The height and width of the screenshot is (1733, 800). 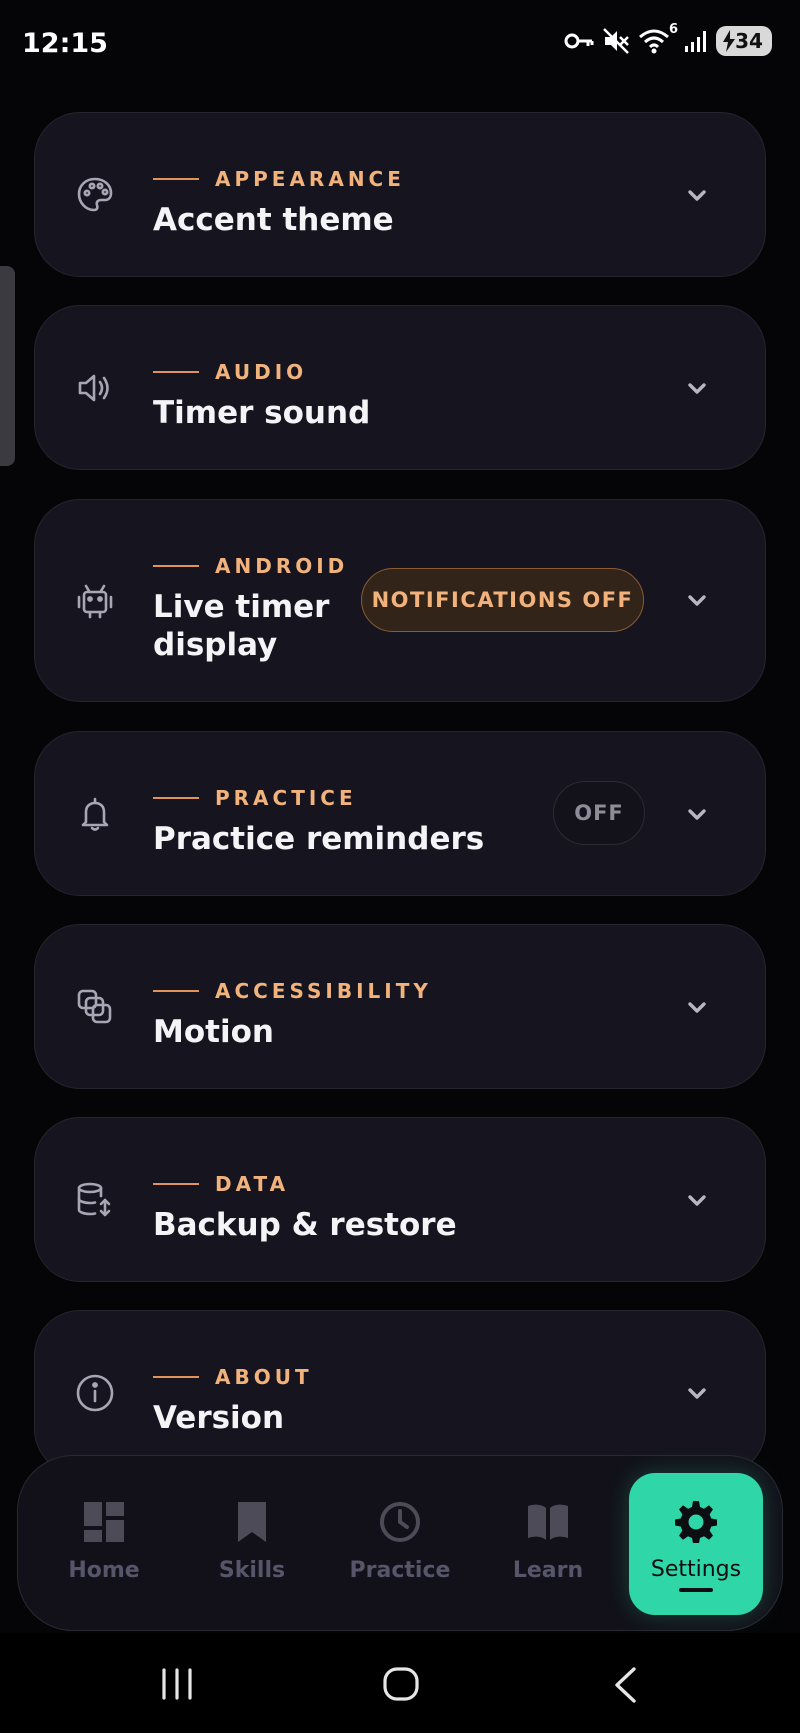 What do you see at coordinates (219, 1418) in the screenshot?
I see `setting-title: Version` at bounding box center [219, 1418].